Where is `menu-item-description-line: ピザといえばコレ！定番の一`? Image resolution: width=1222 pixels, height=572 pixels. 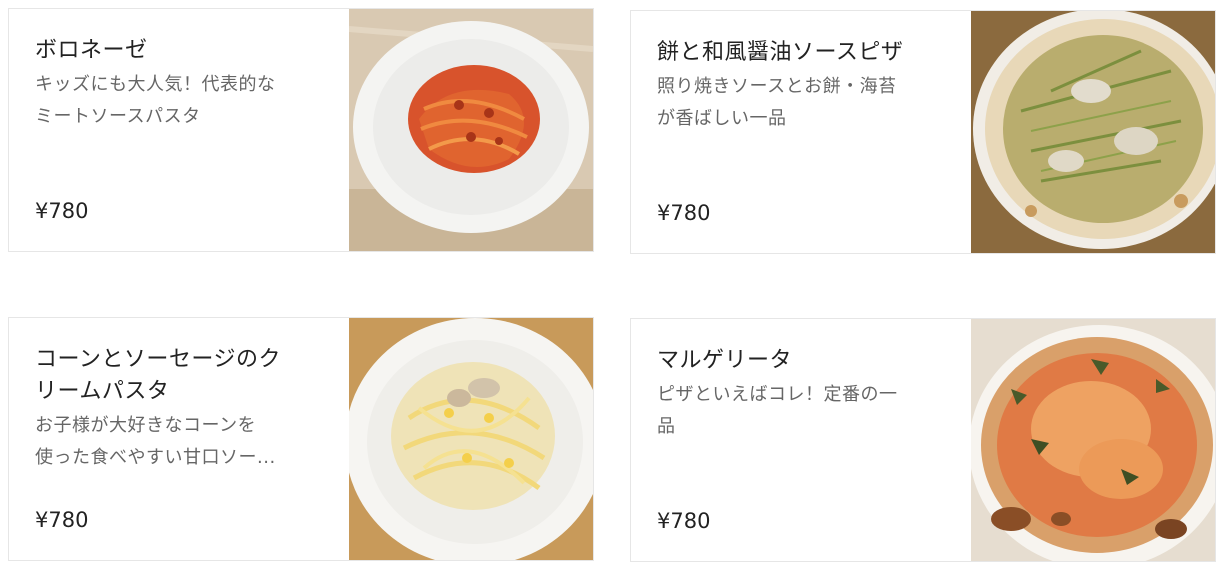
menu-item-description-line: ピザといえばコレ！定番の一 is located at coordinates (777, 394).